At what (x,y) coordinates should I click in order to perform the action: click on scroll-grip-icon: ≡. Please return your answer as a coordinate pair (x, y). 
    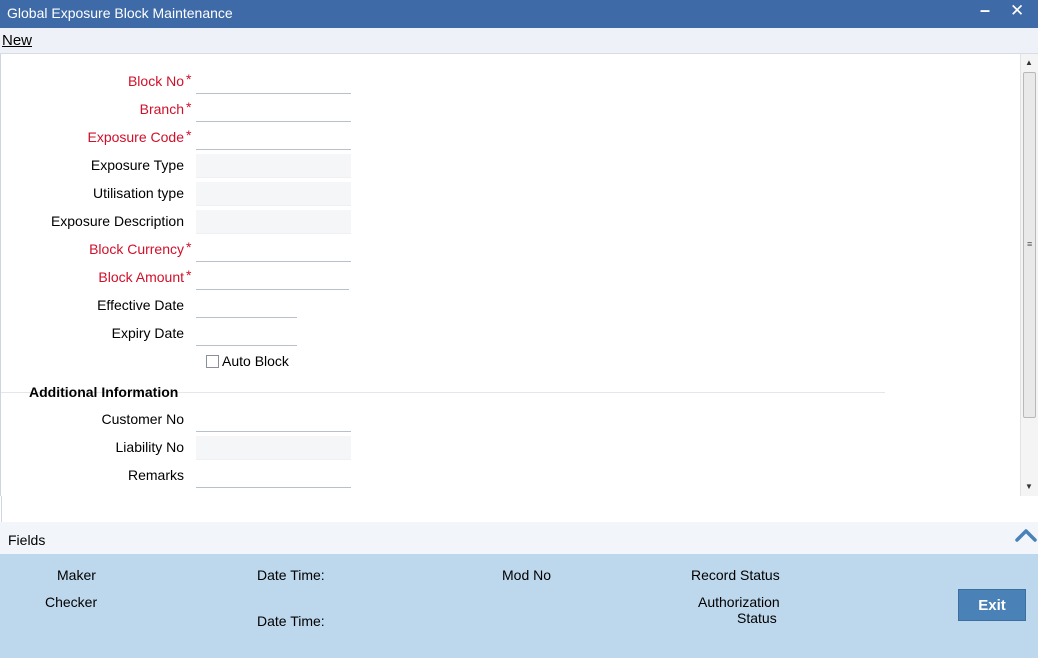
    Looking at the image, I should click on (1030, 244).